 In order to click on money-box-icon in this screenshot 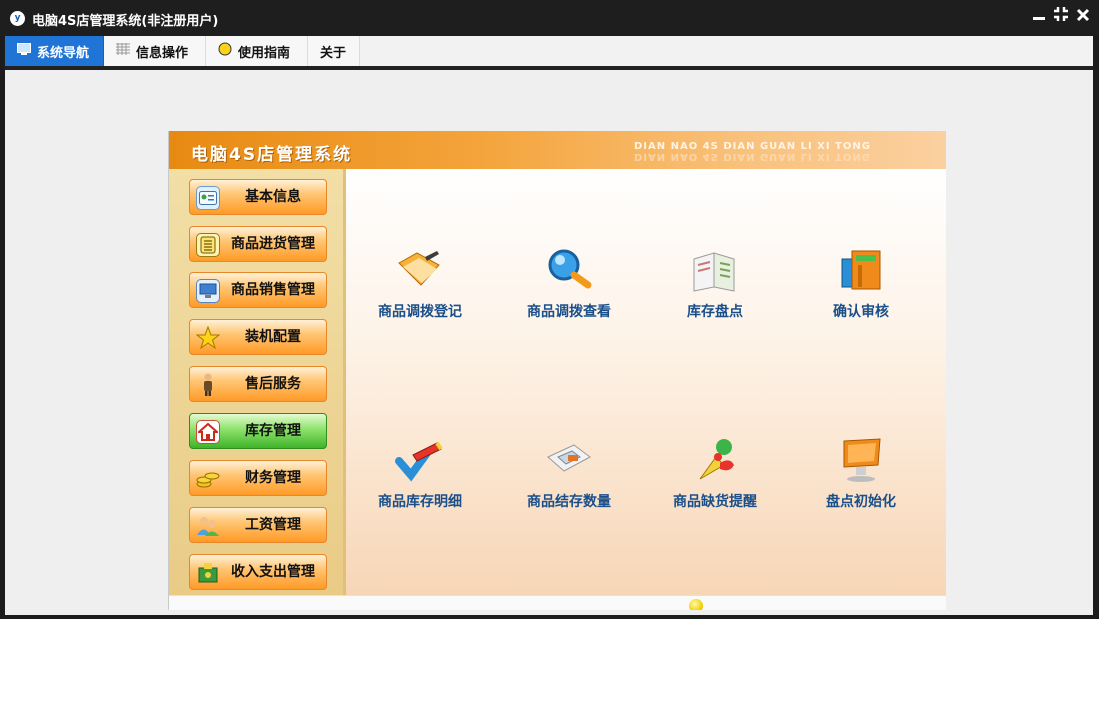, I will do `click(208, 573)`.